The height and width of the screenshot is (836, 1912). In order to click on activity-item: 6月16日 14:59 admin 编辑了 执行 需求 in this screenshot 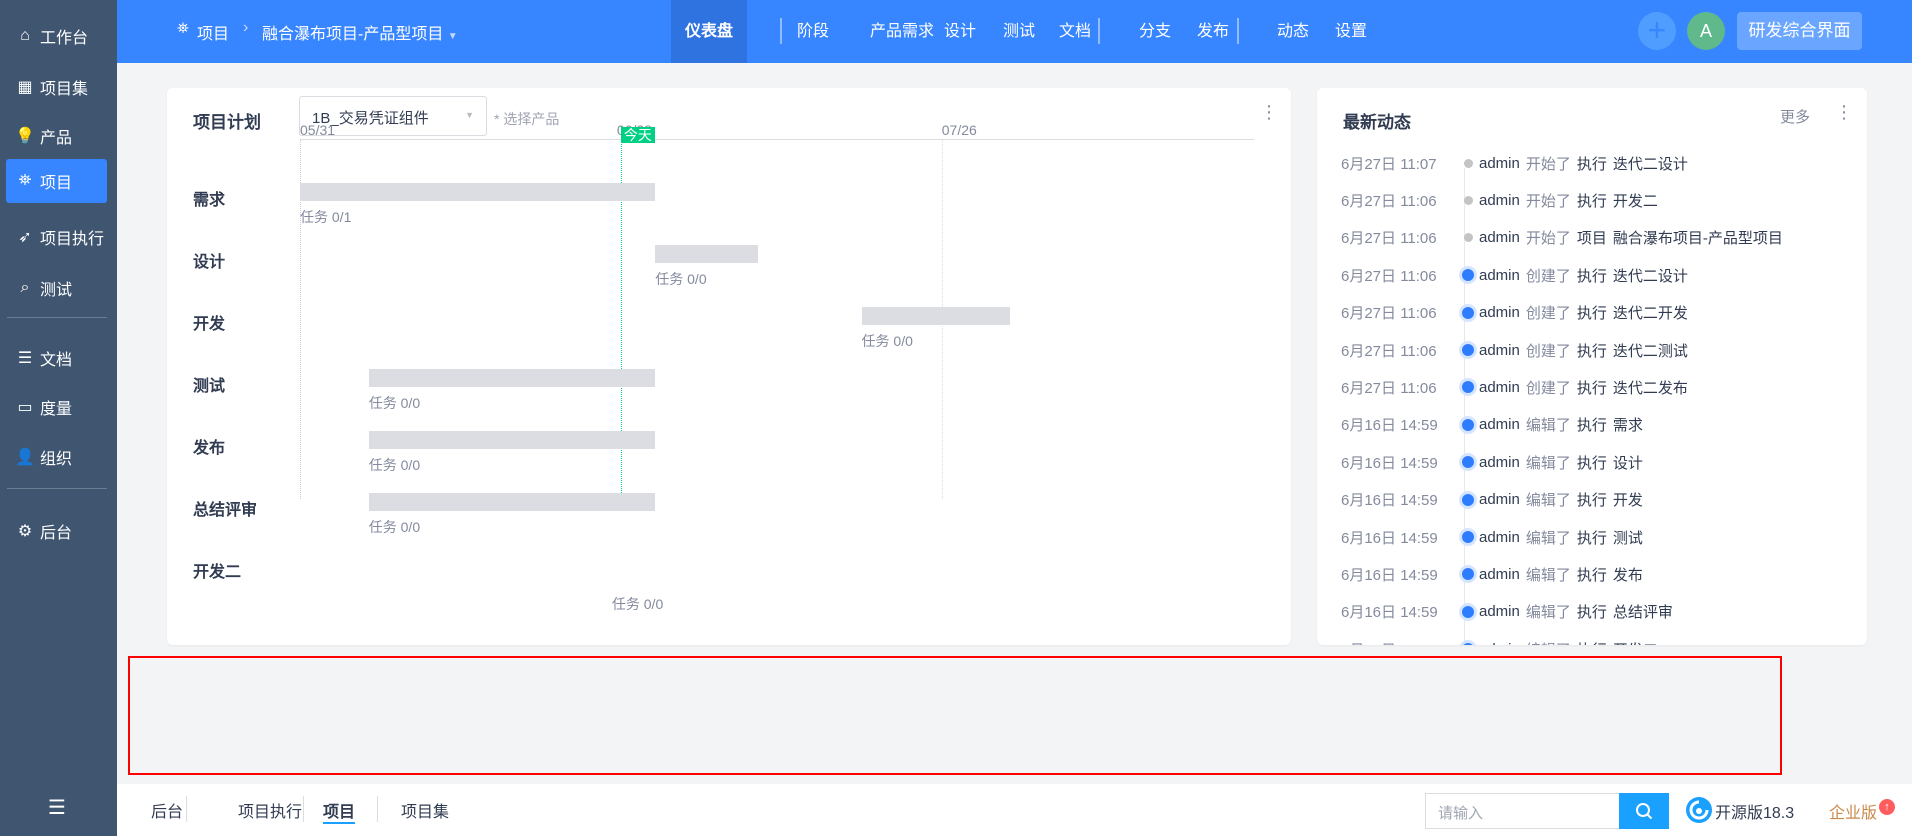, I will do `click(1492, 425)`.